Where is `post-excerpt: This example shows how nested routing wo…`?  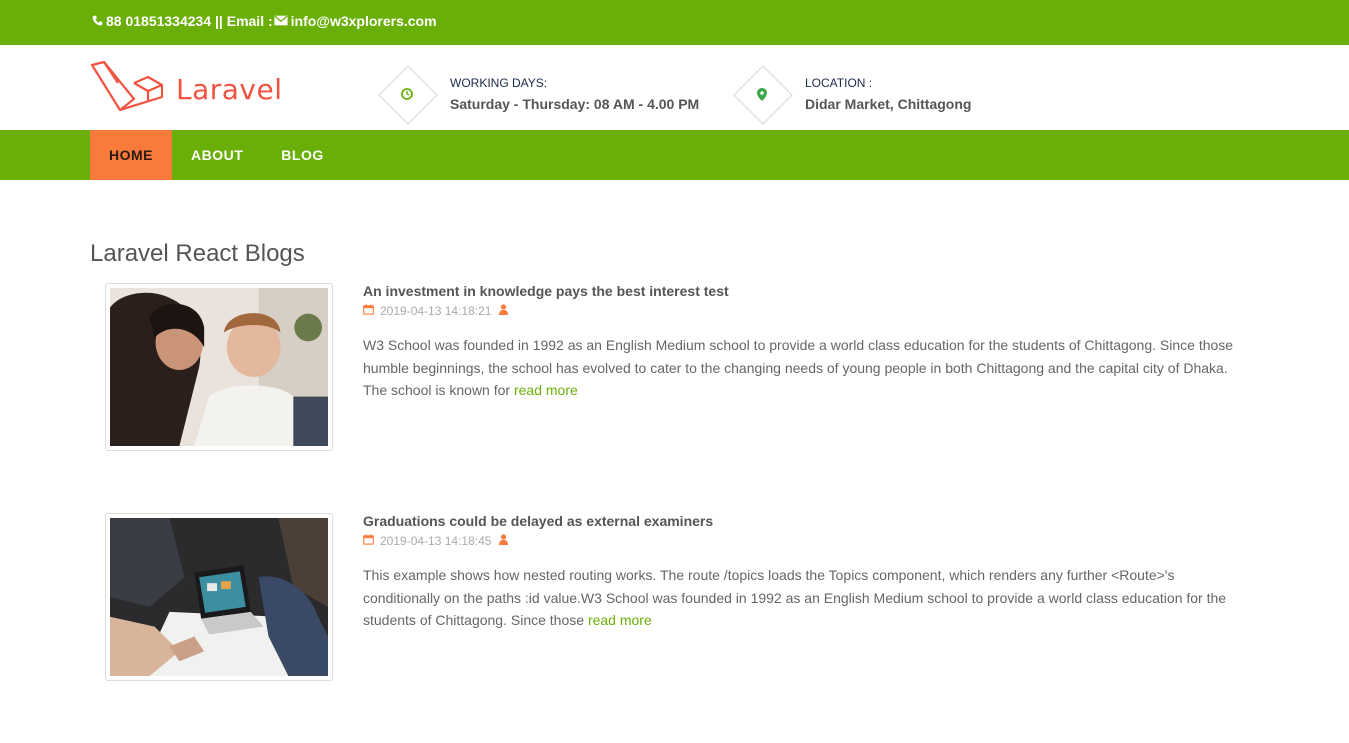
post-excerpt: This example shows how nested routing wo… is located at coordinates (808, 598).